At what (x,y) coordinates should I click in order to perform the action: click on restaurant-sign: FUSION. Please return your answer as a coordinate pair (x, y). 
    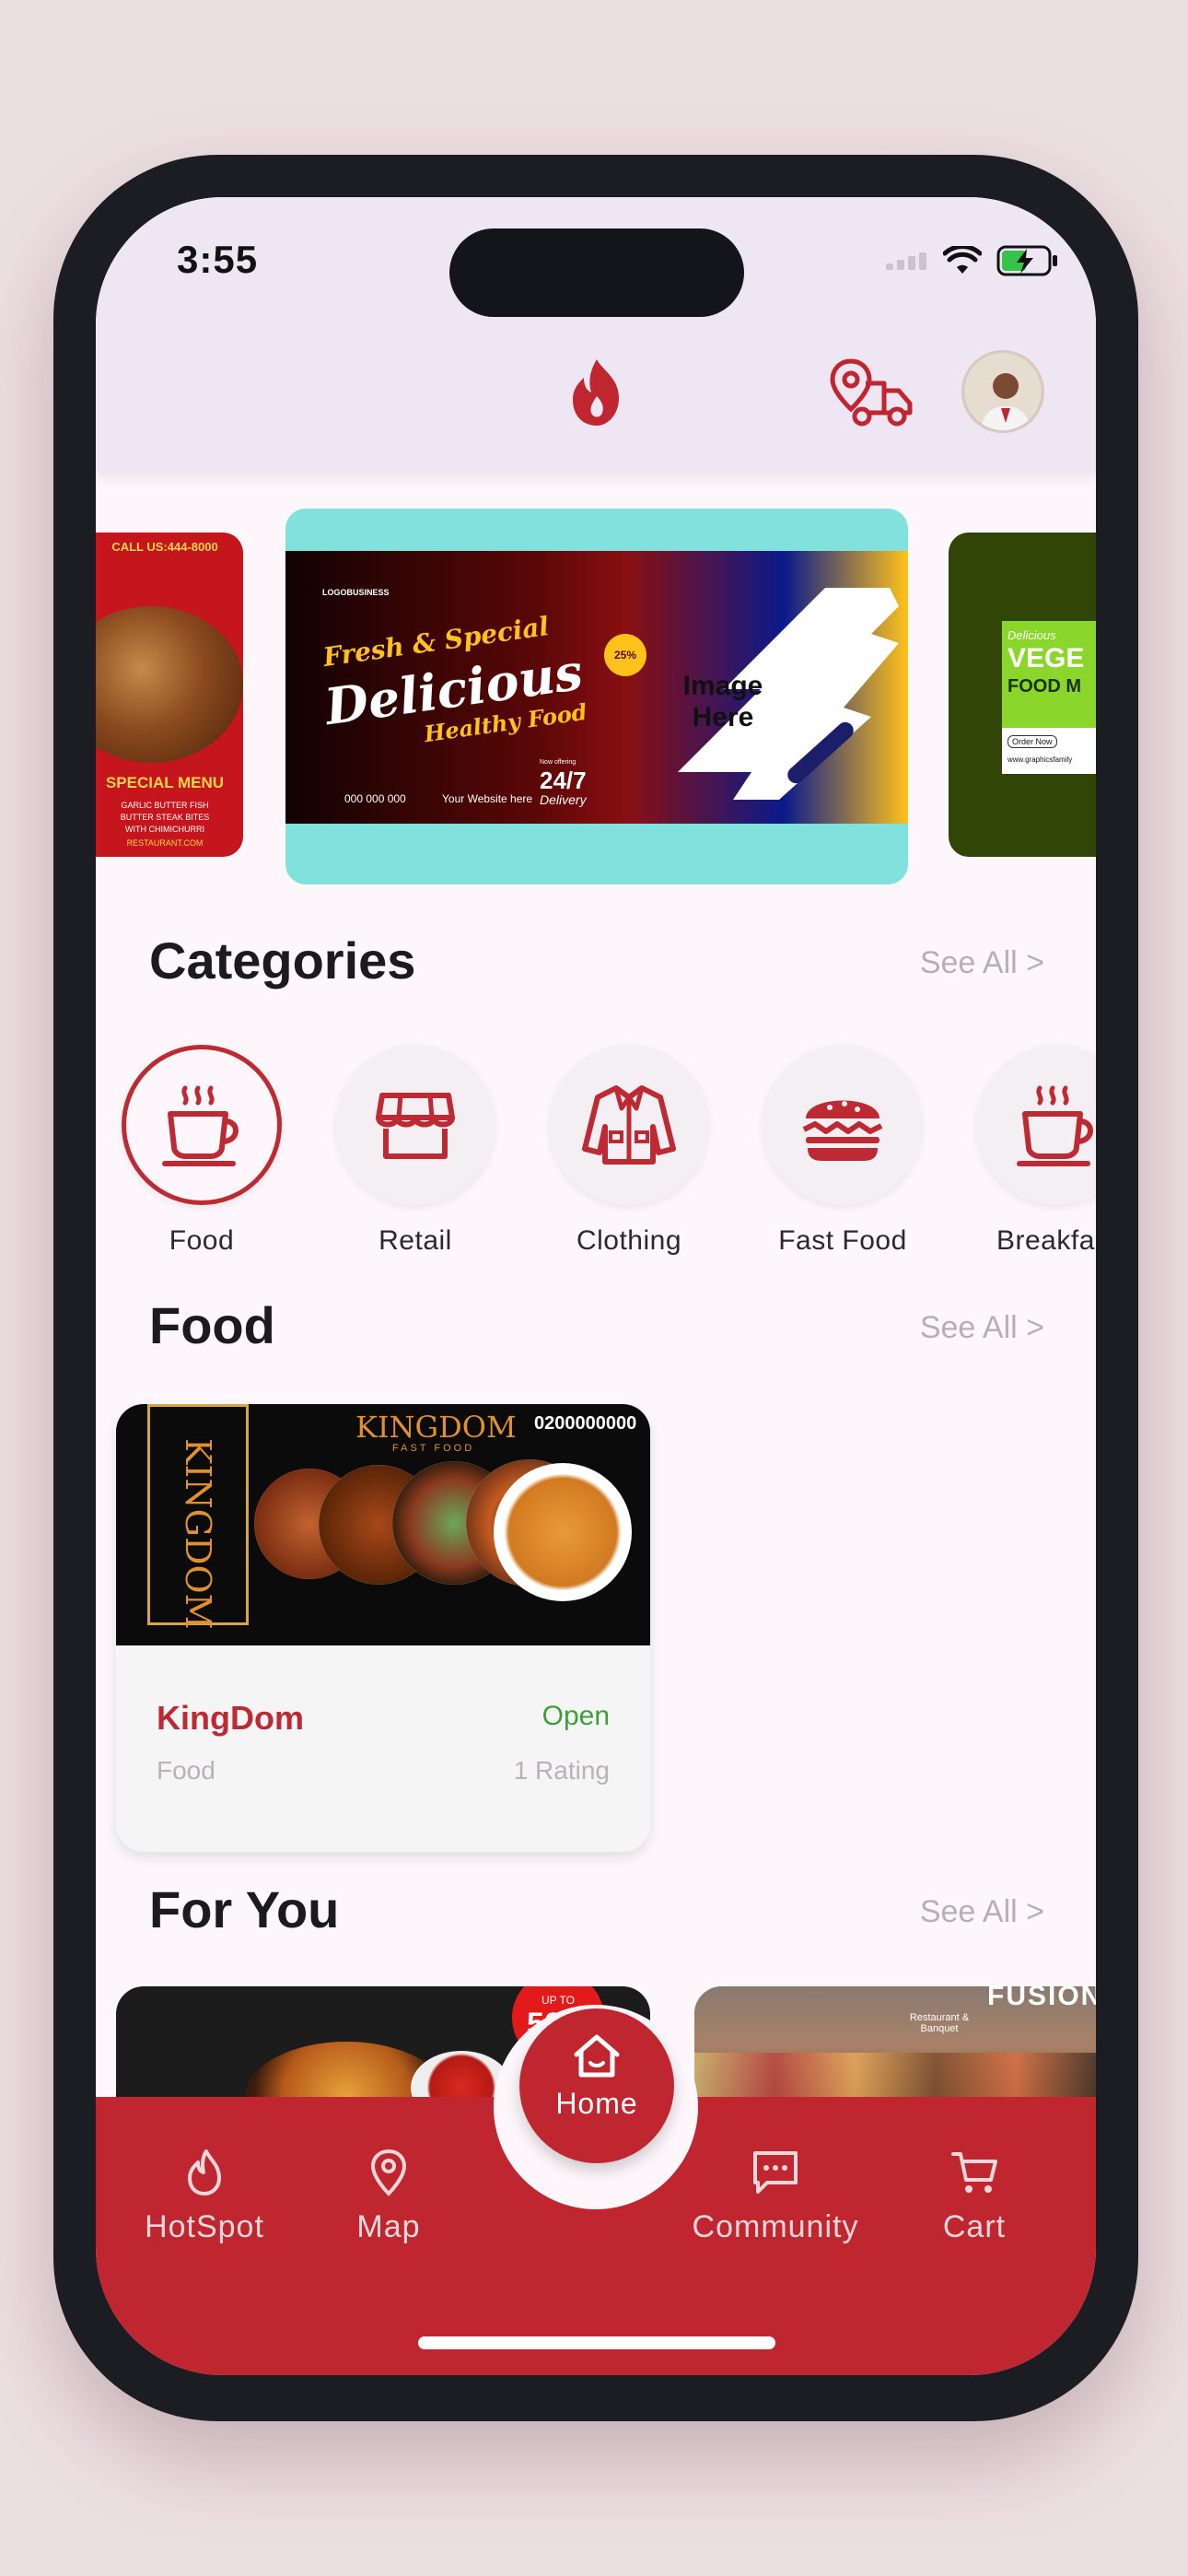
    Looking at the image, I should click on (1041, 1999).